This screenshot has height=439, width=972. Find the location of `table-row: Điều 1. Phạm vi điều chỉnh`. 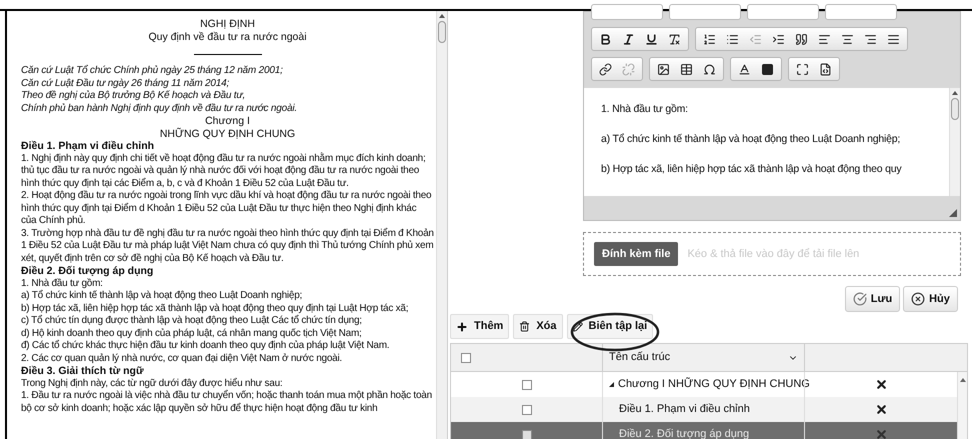

table-row: Điều 1. Phạm vi điều chỉnh is located at coordinates (704, 409).